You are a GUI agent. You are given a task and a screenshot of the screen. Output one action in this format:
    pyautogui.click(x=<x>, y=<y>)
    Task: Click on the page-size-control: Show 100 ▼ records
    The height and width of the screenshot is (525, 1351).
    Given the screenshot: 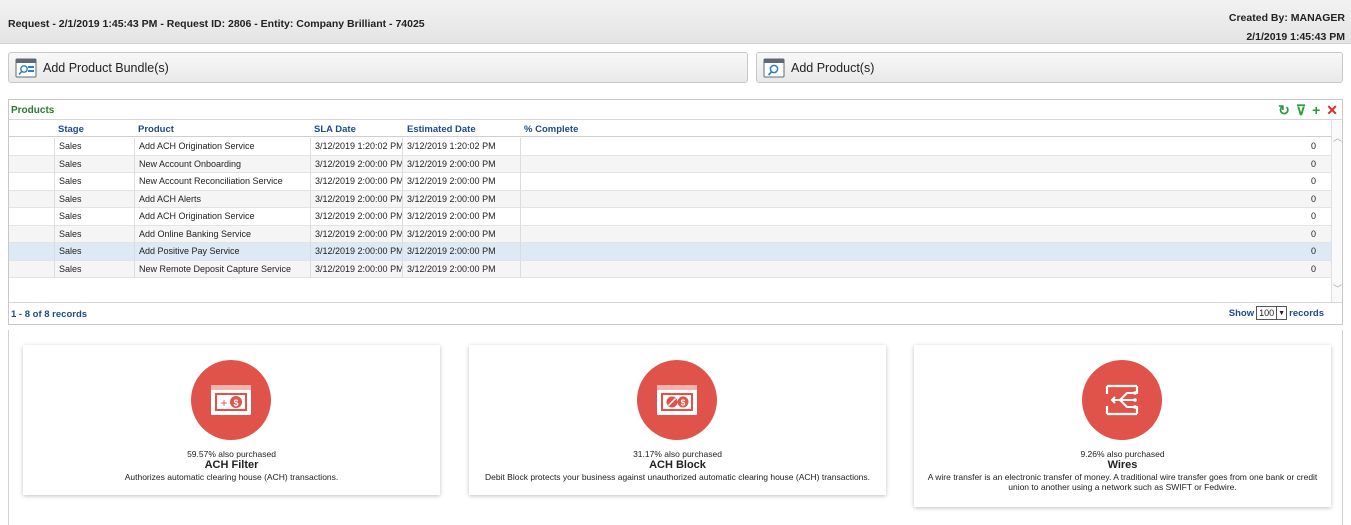 What is the action you would take?
    pyautogui.click(x=1276, y=313)
    